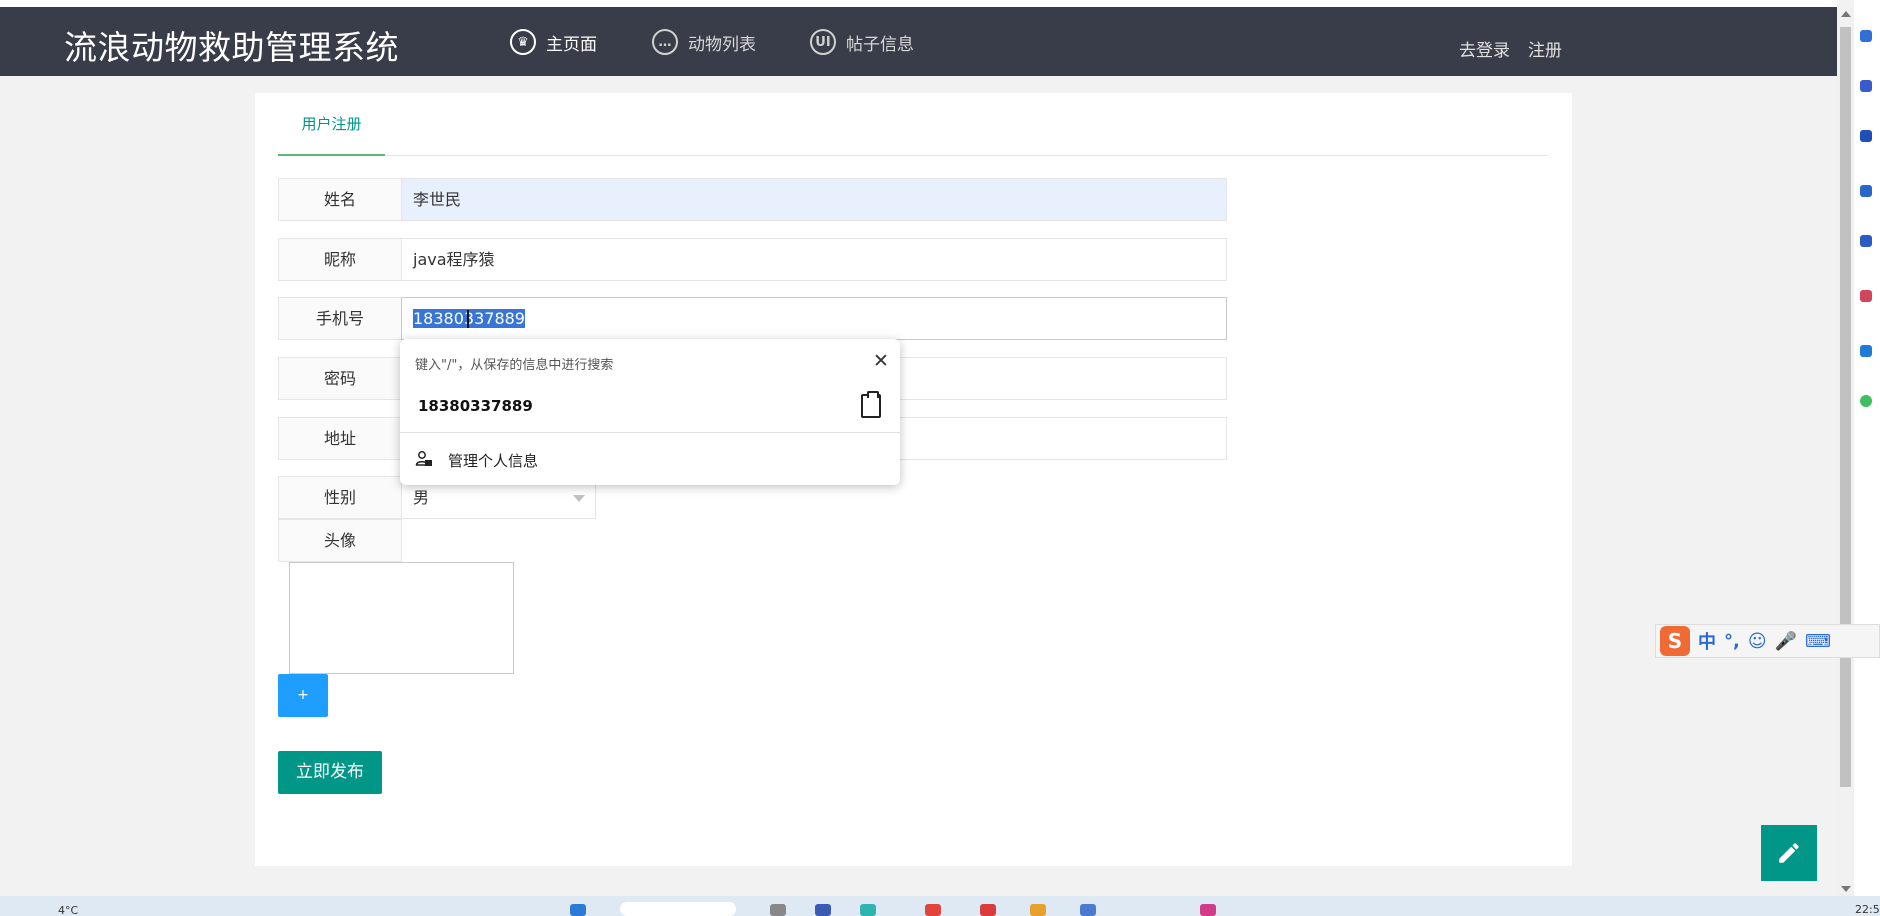  I want to click on avatar-preview, so click(401, 618).